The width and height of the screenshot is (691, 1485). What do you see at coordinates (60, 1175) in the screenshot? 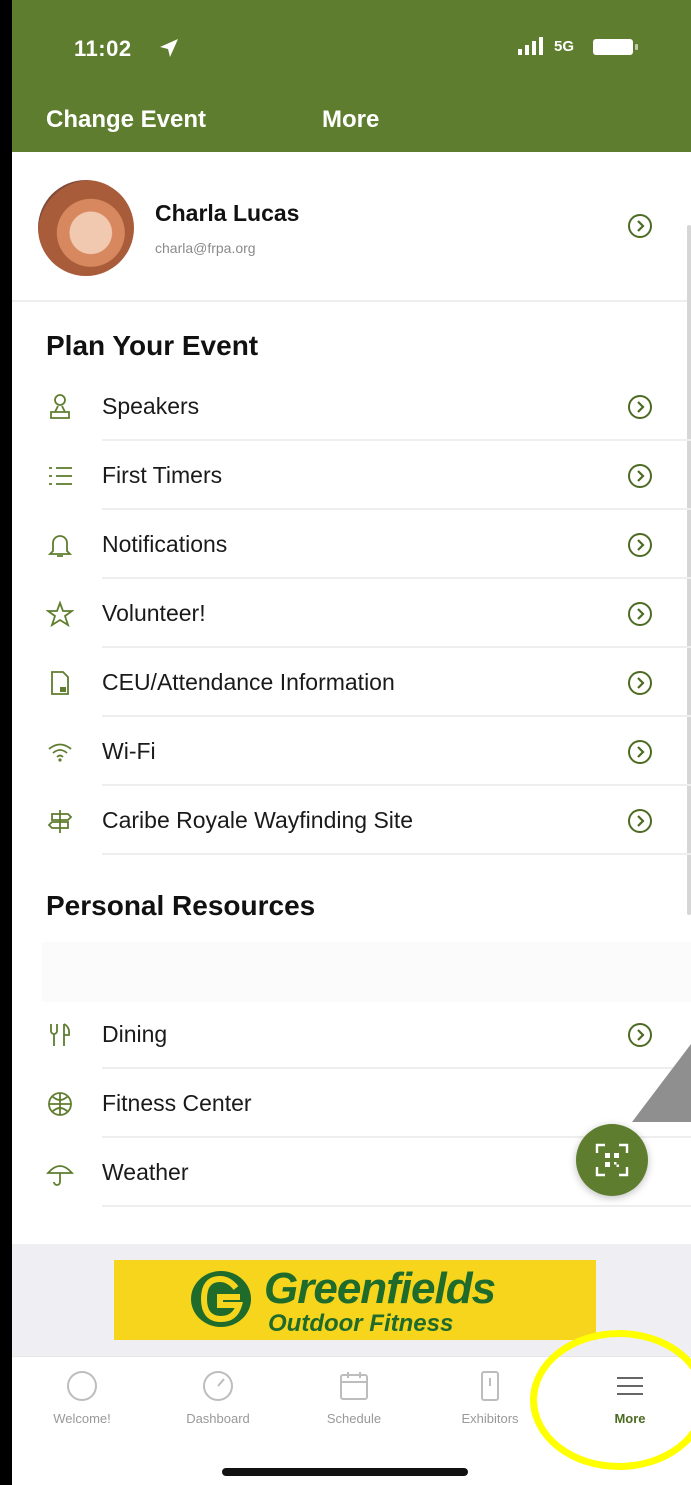
I see `umbrella-icon` at bounding box center [60, 1175].